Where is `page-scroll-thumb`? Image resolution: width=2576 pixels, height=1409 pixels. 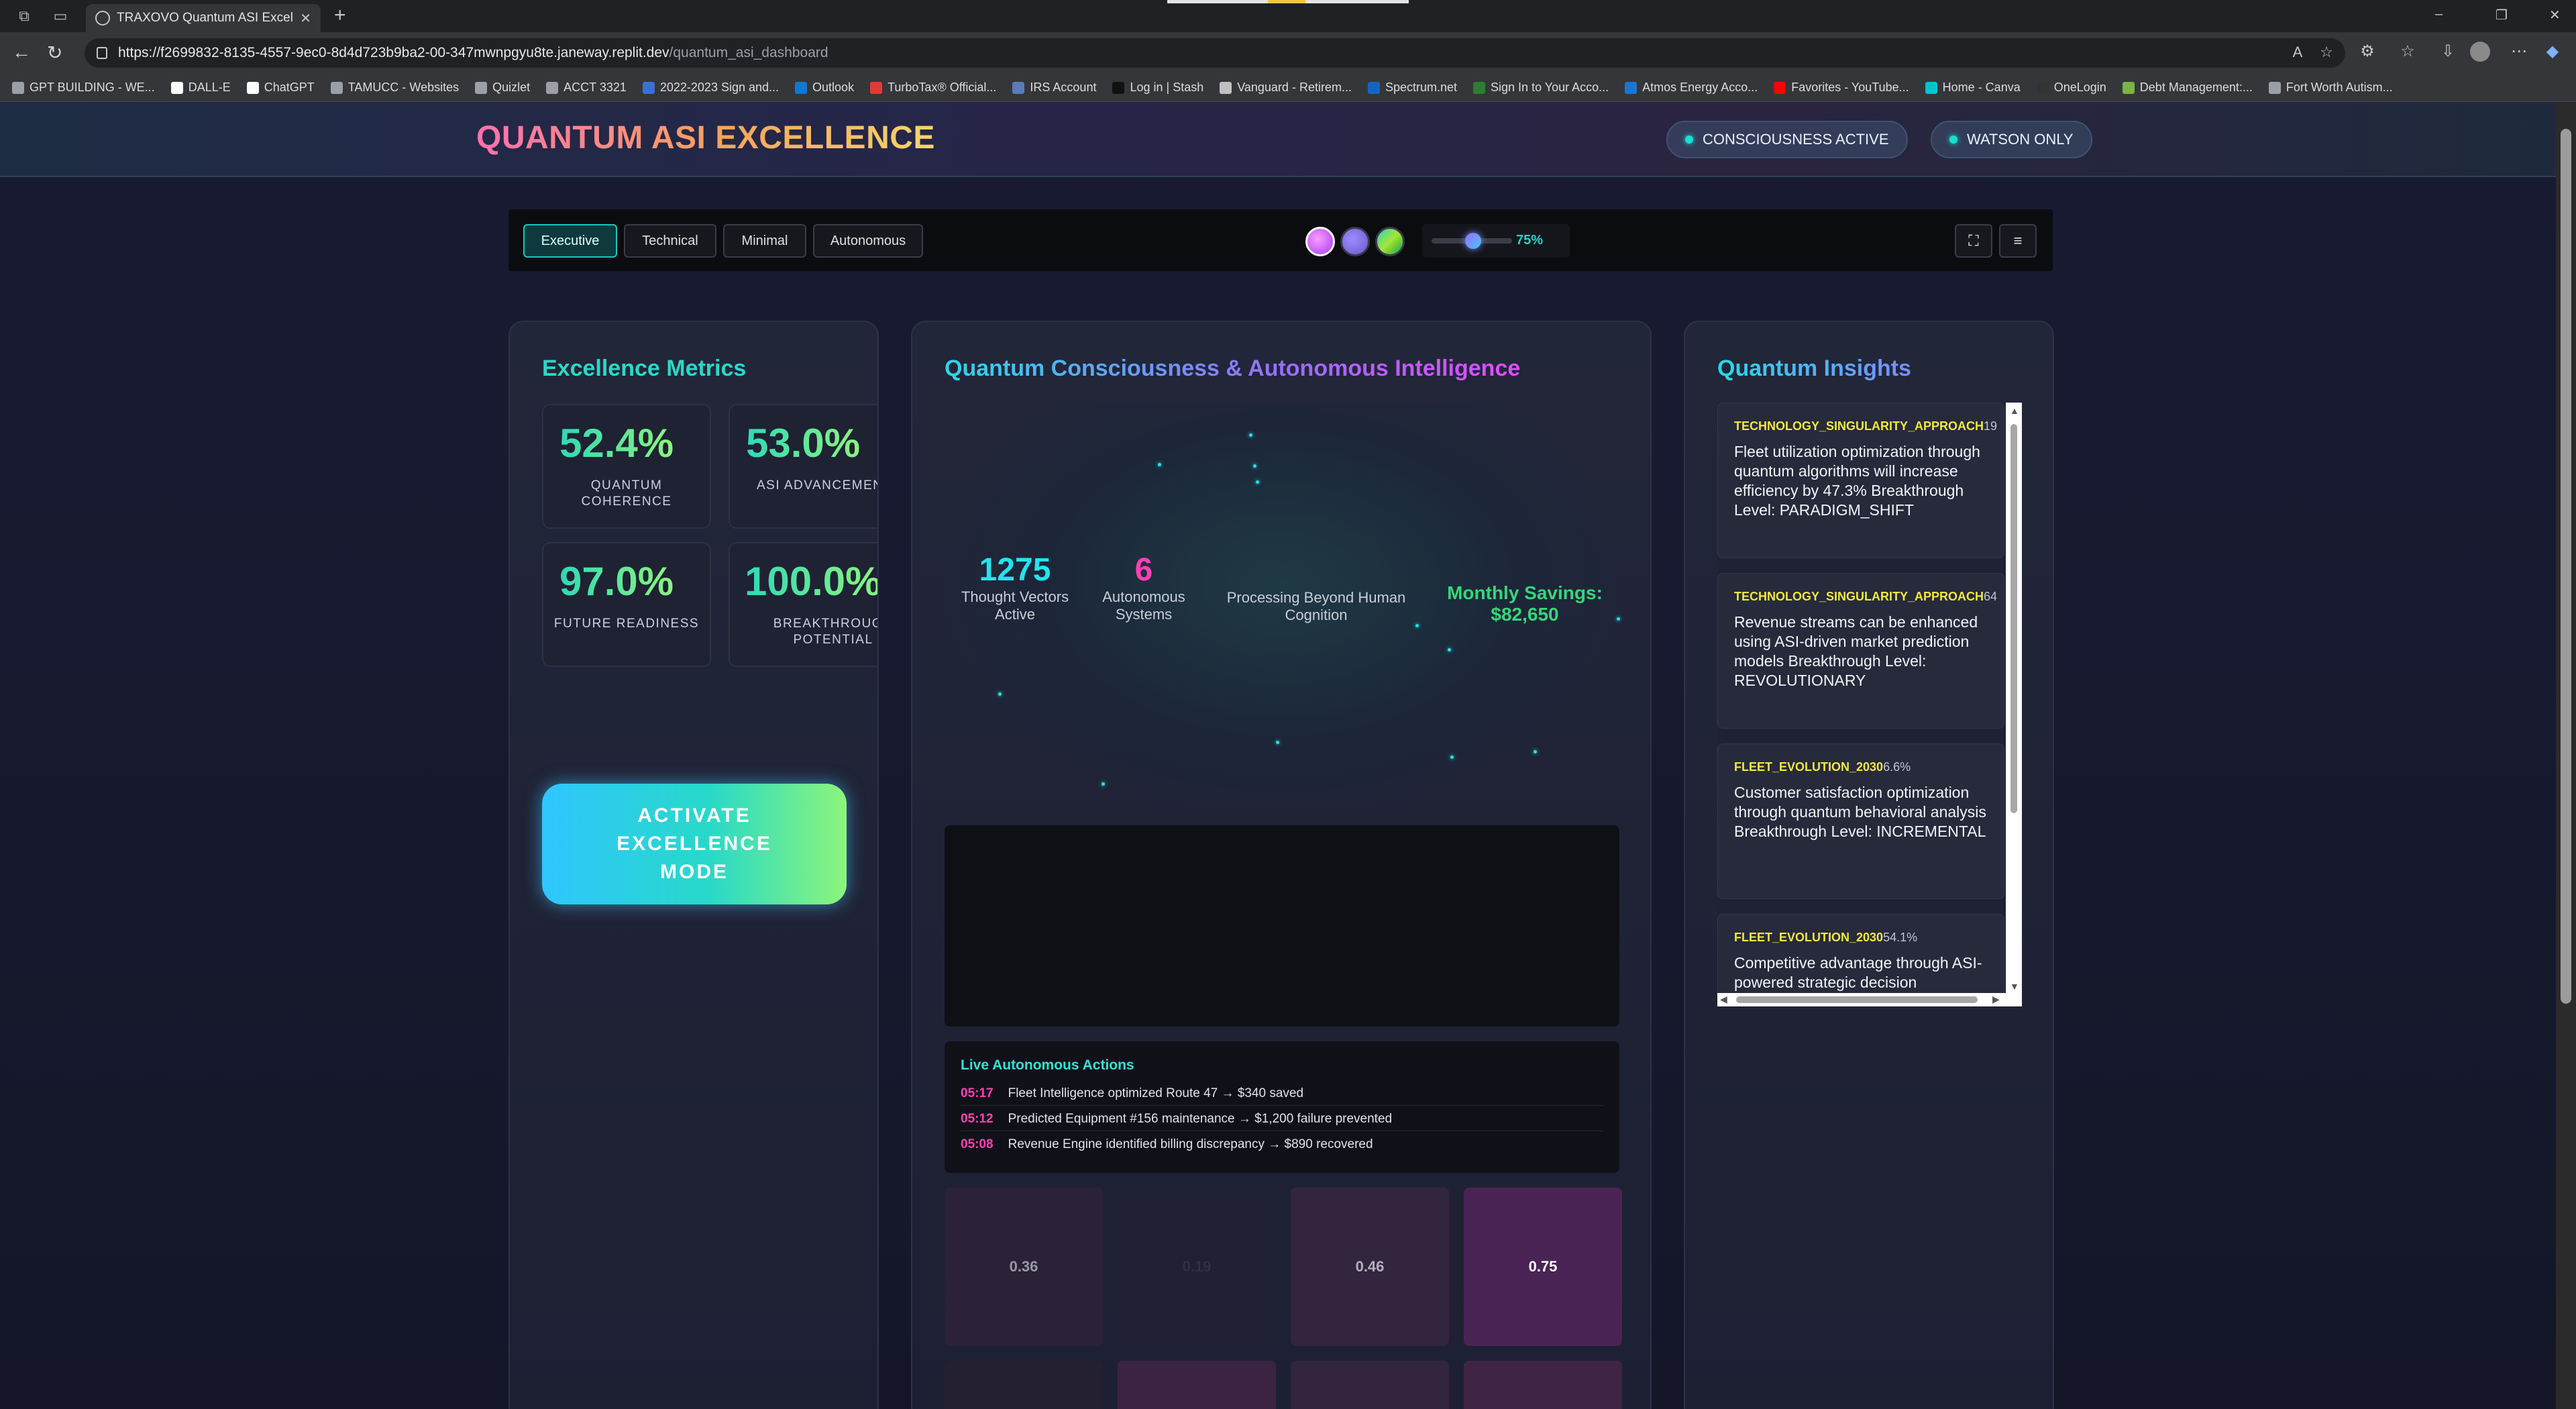
page-scroll-thumb is located at coordinates (2566, 566).